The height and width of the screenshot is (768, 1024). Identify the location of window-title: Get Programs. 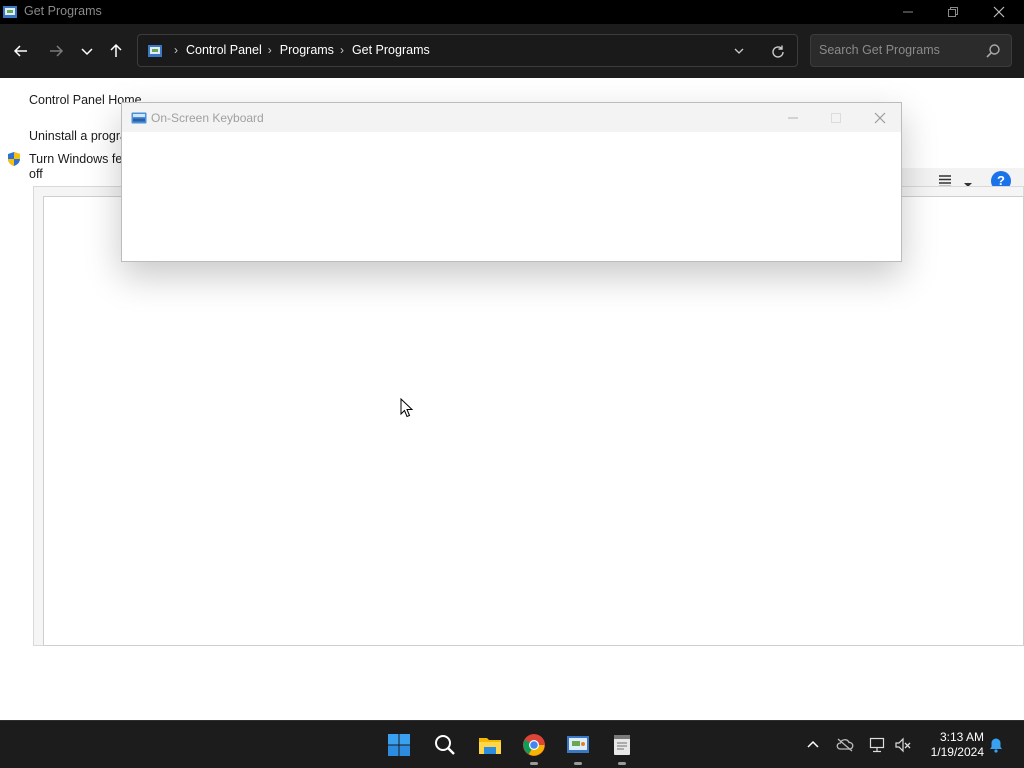
(63, 11).